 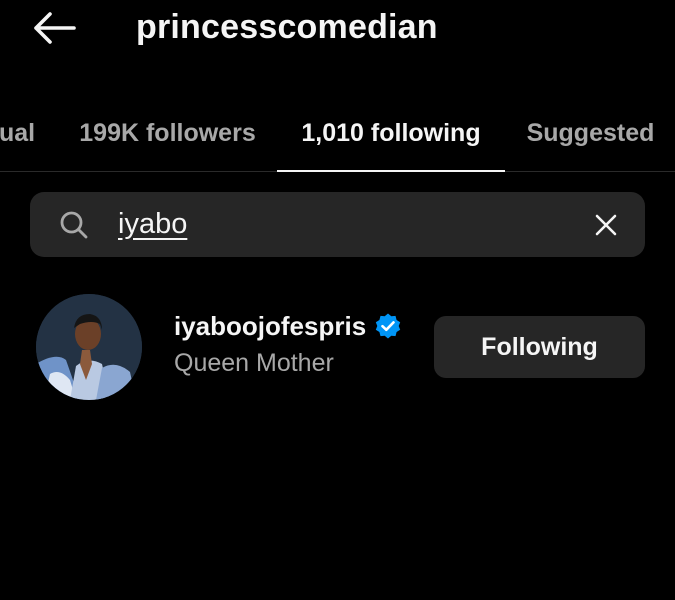 I want to click on search-input, so click(x=338, y=224).